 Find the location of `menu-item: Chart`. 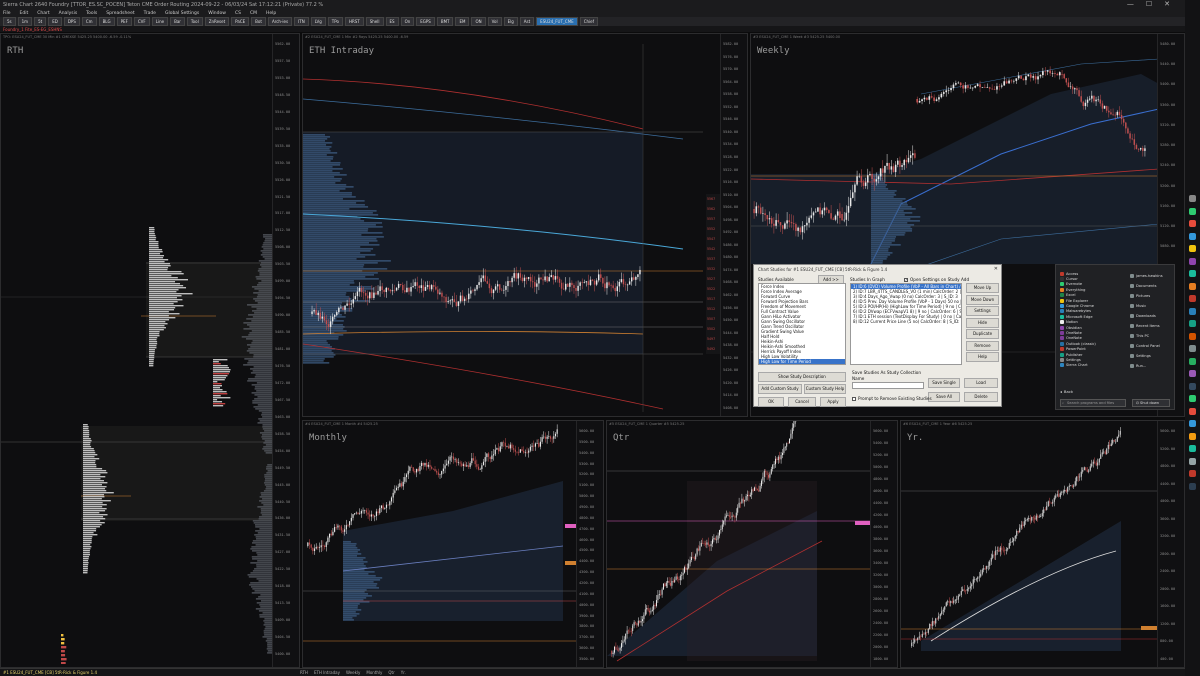

menu-item: Chart is located at coordinates (43, 13).